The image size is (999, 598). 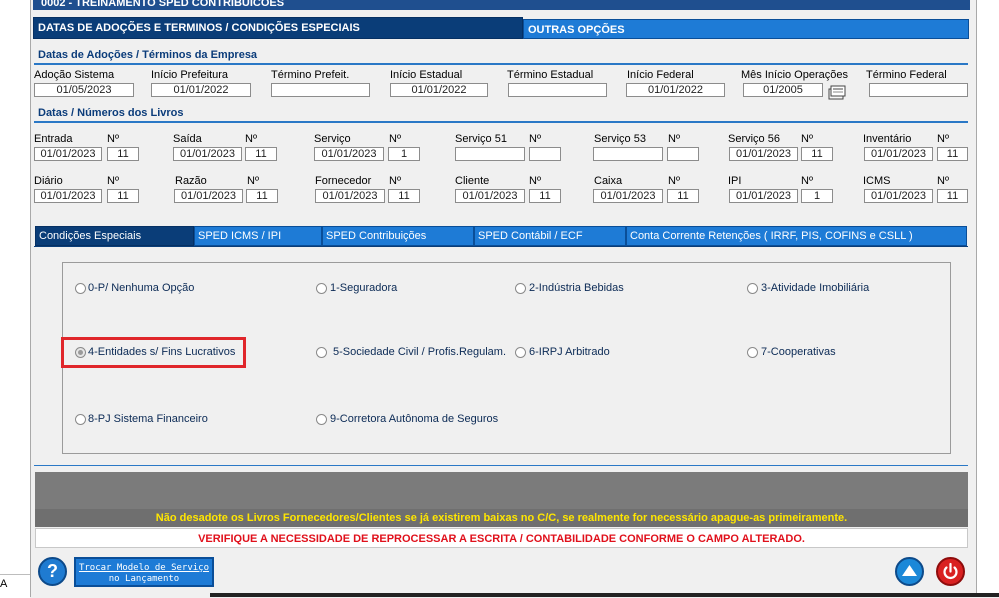 I want to click on section-divider, so click(x=501, y=64).